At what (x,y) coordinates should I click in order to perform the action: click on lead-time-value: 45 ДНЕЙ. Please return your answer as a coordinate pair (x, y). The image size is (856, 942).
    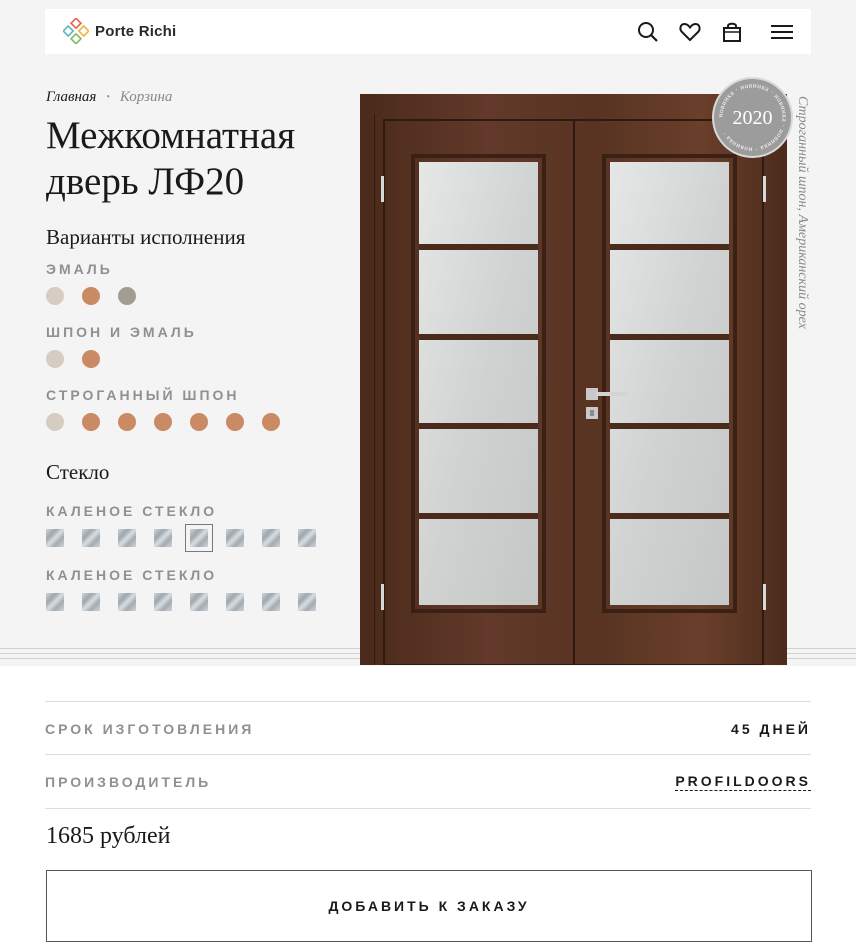
    Looking at the image, I should click on (771, 728).